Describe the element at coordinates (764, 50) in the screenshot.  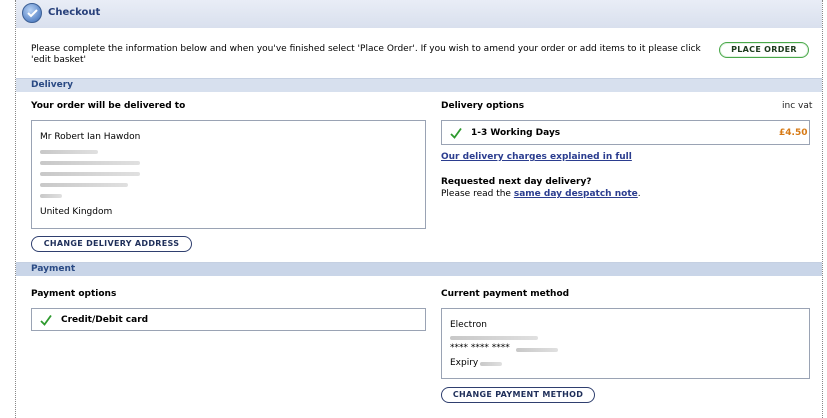
I see `place-order-button: PLACE ORDER` at that location.